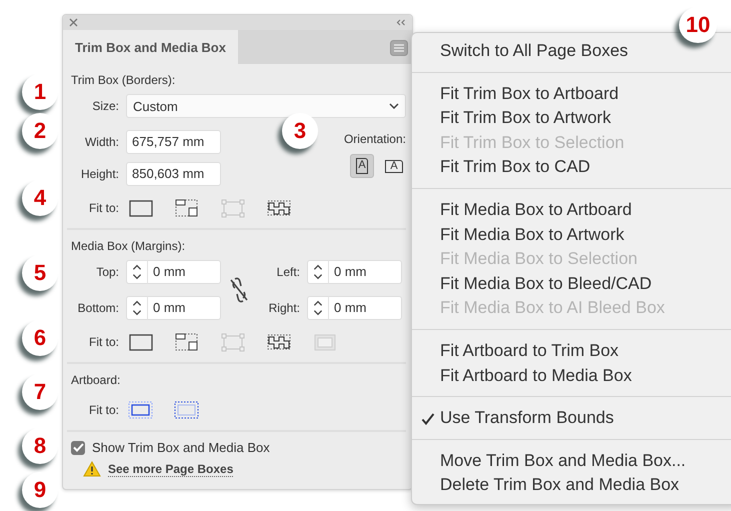 The height and width of the screenshot is (511, 731). What do you see at coordinates (266, 106) in the screenshot?
I see `size-dropdown: Custom` at bounding box center [266, 106].